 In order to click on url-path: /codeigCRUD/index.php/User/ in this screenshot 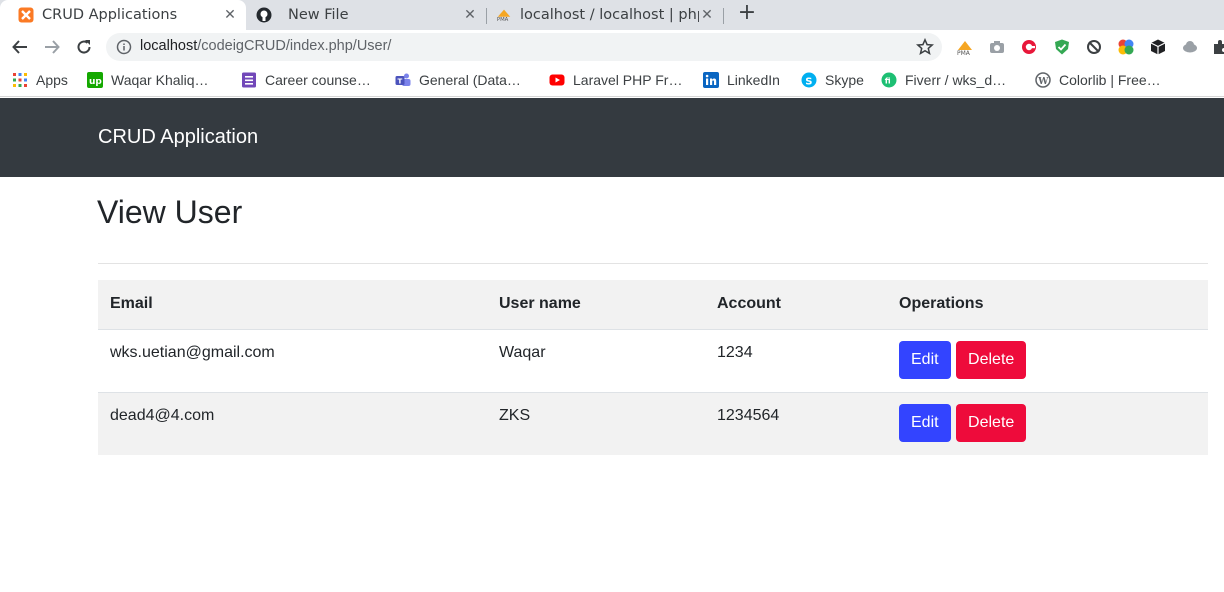, I will do `click(294, 46)`.